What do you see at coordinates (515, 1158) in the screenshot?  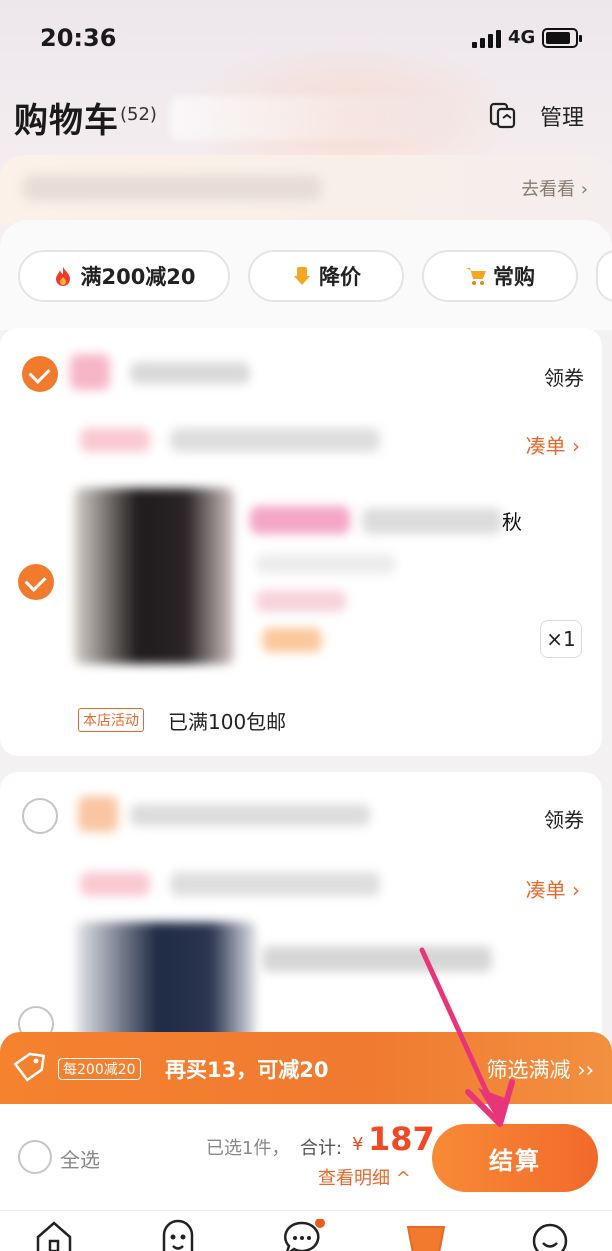 I see `checkout-button: 结算` at bounding box center [515, 1158].